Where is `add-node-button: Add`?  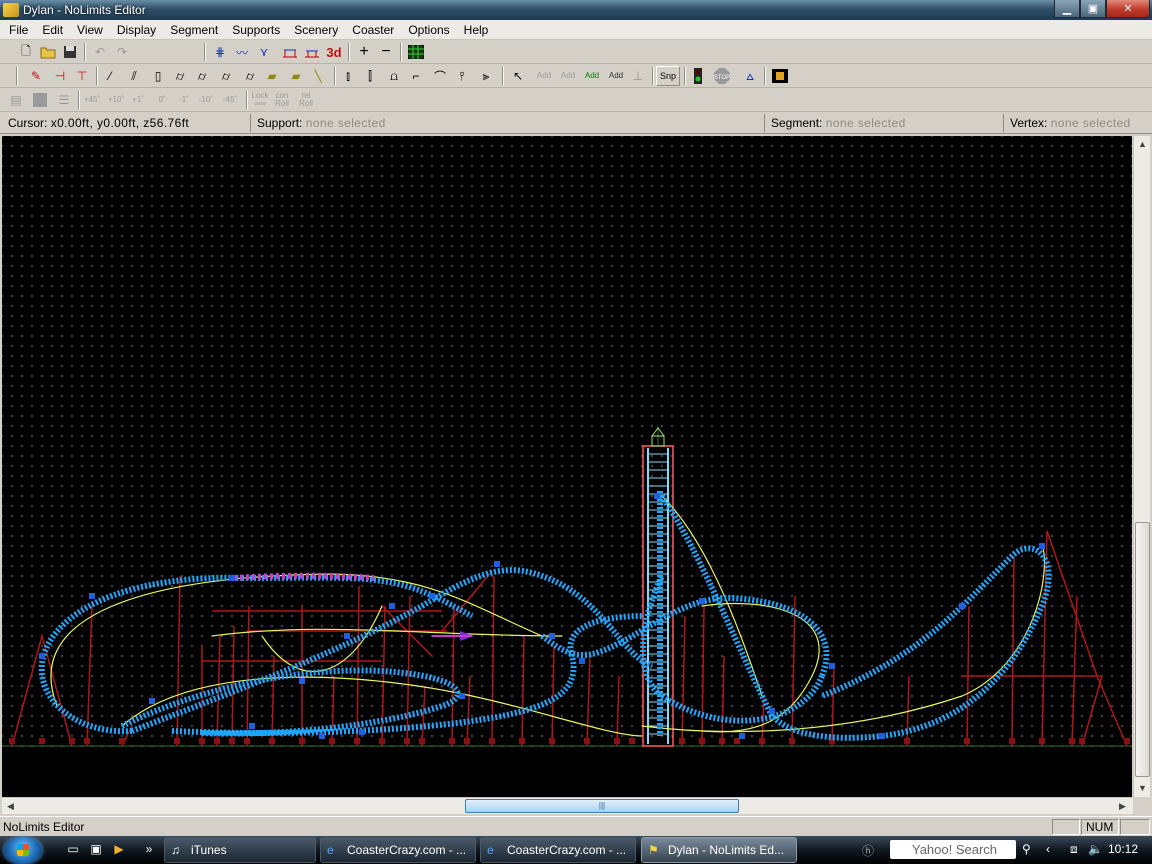 add-node-button: Add is located at coordinates (544, 76).